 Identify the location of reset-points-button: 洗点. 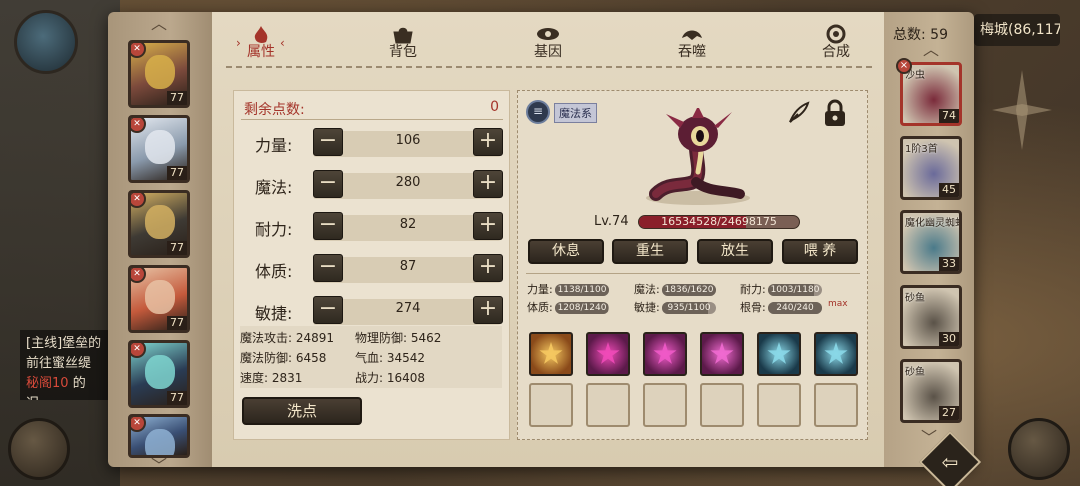
(302, 411).